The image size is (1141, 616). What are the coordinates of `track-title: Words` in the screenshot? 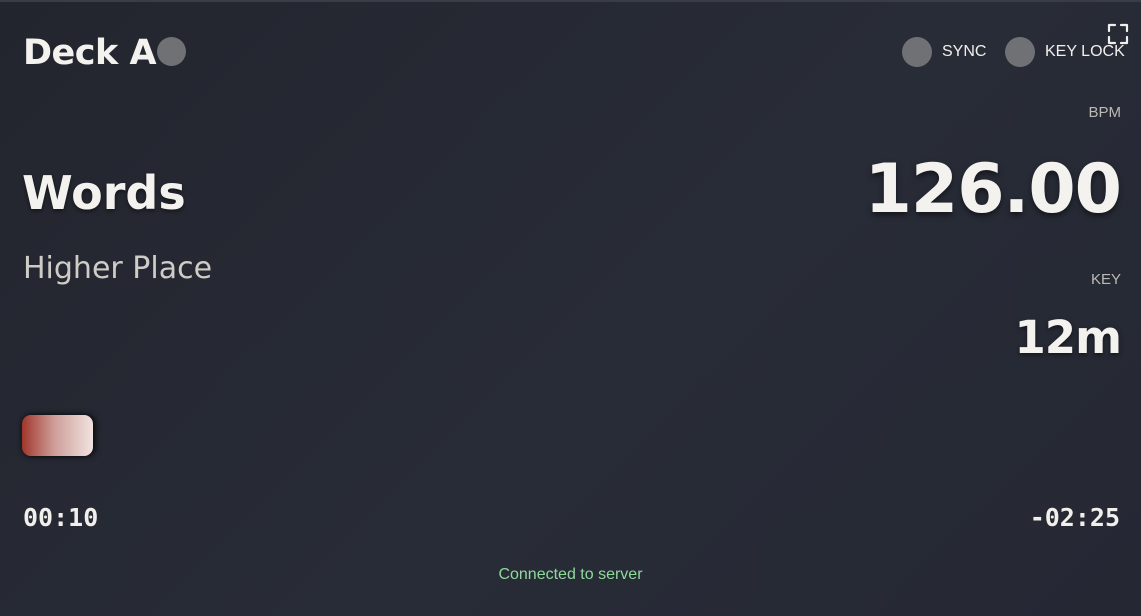 It's located at (104, 193).